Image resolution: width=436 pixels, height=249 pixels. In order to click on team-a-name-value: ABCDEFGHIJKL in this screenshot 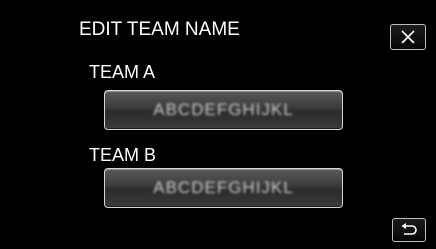, I will do `click(223, 109)`.